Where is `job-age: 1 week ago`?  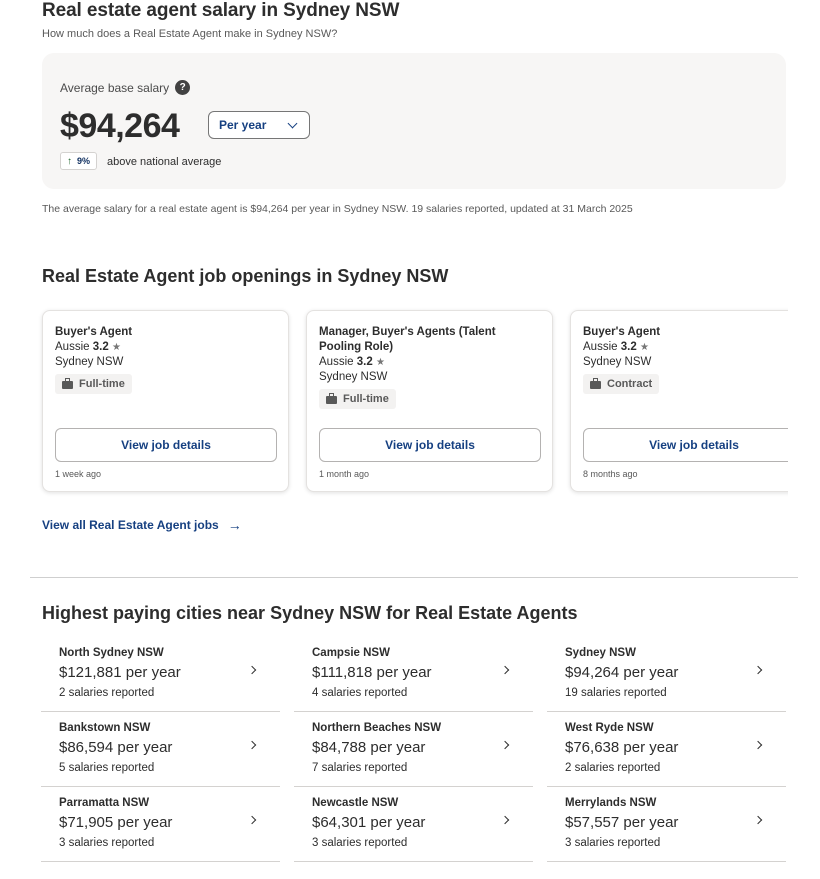
job-age: 1 week ago is located at coordinates (78, 474).